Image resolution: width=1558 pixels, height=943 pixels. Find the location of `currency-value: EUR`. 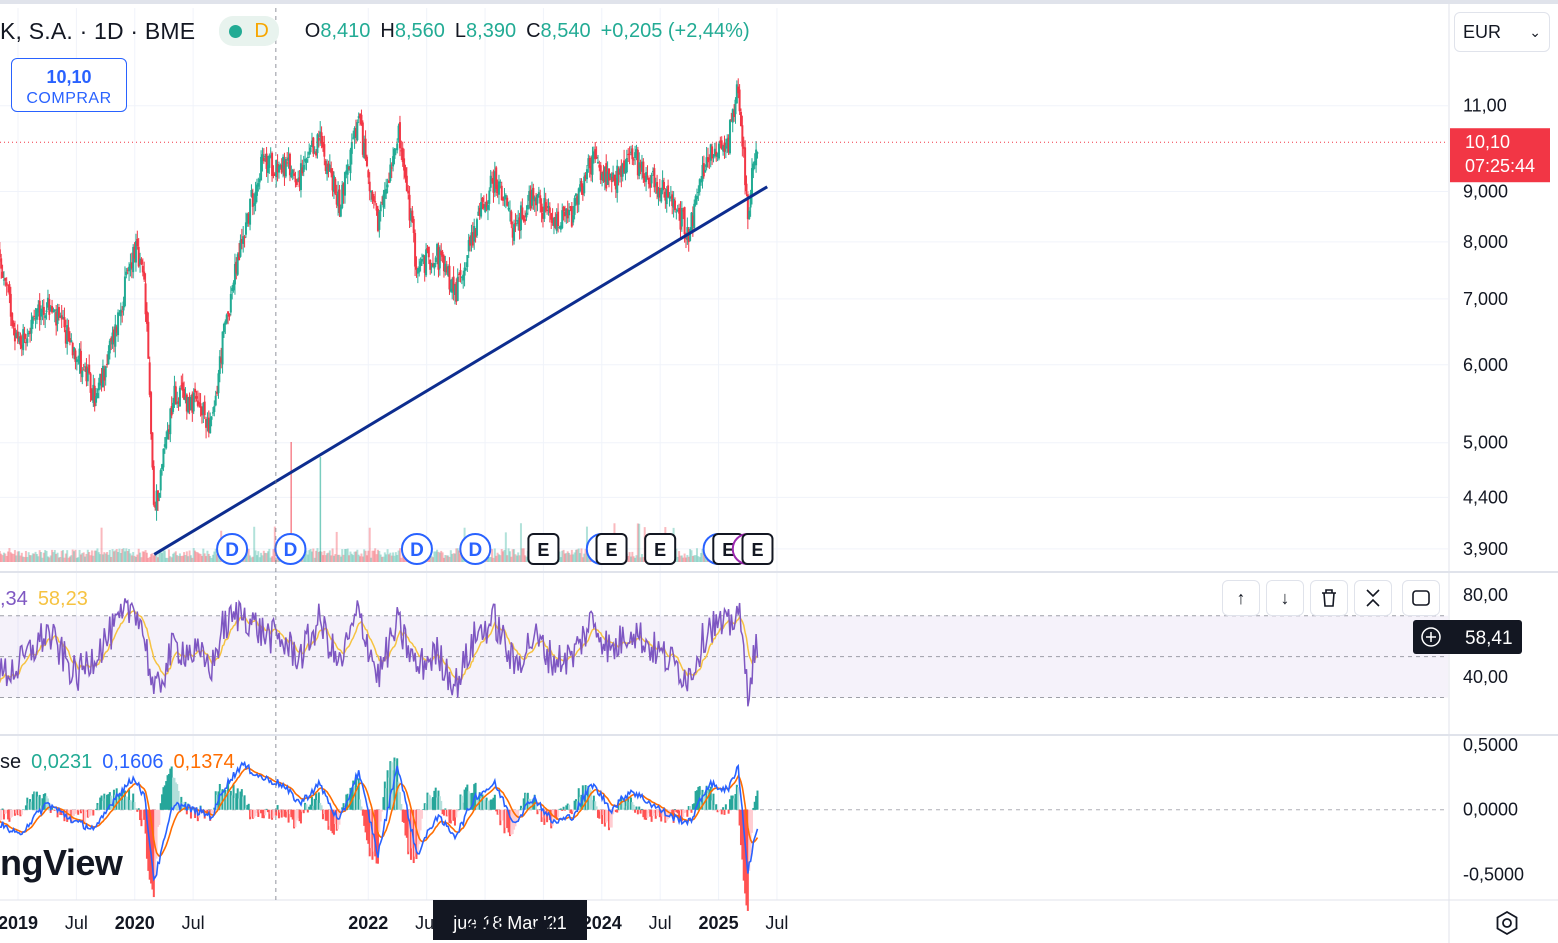

currency-value: EUR is located at coordinates (1482, 31).